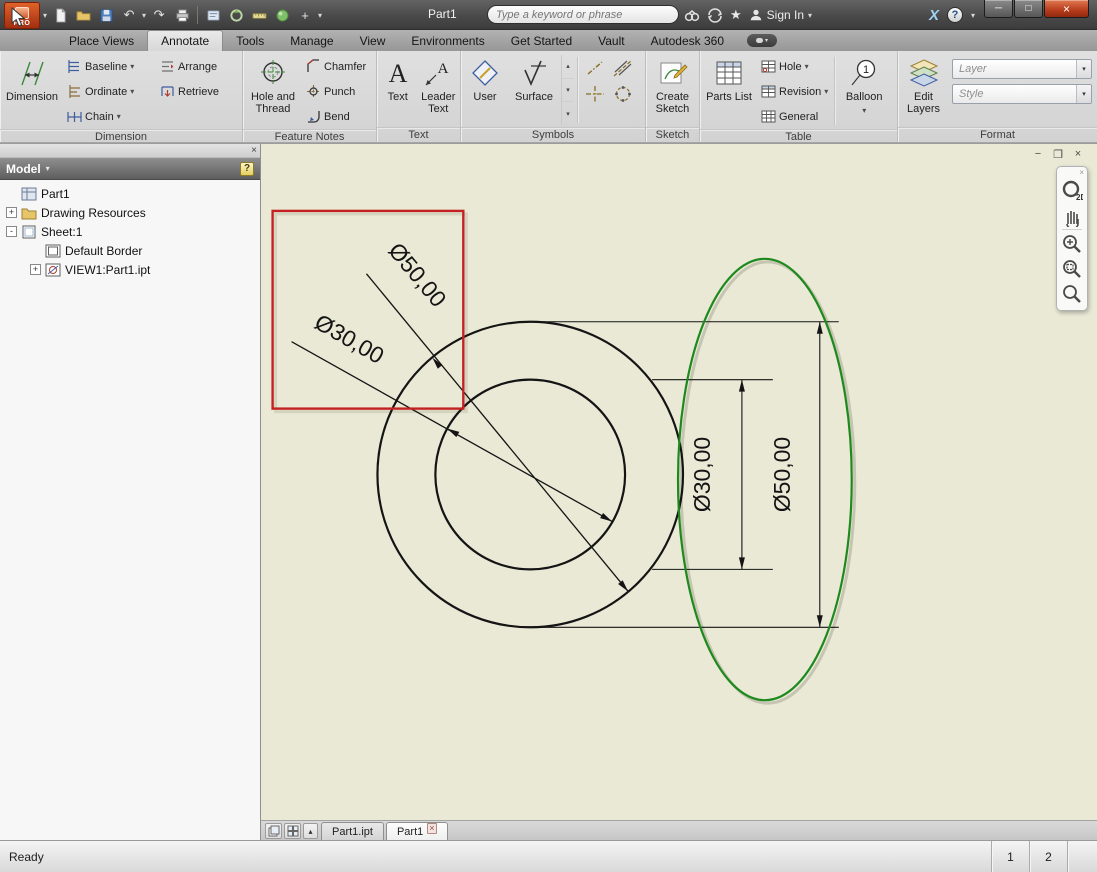 This screenshot has width=1097, height=872. I want to click on dim-label-linear-50: Ø50,00, so click(782, 474).